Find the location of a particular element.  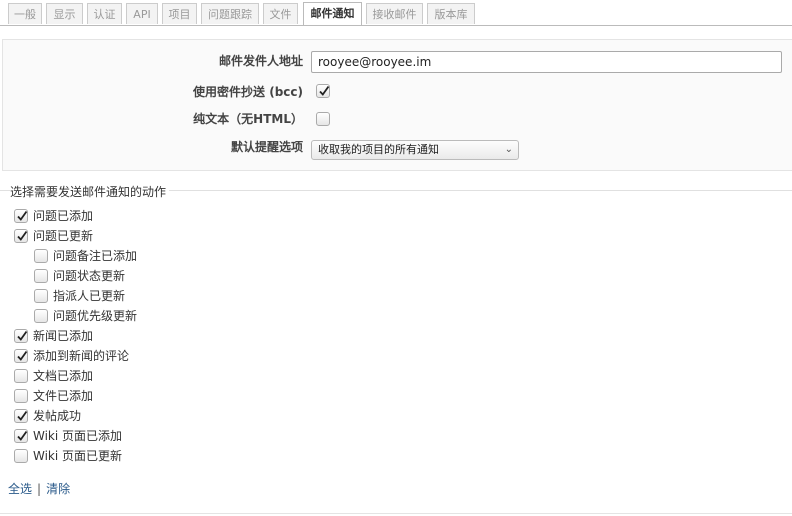

select-links: 全选 | 清除 is located at coordinates (39, 488).